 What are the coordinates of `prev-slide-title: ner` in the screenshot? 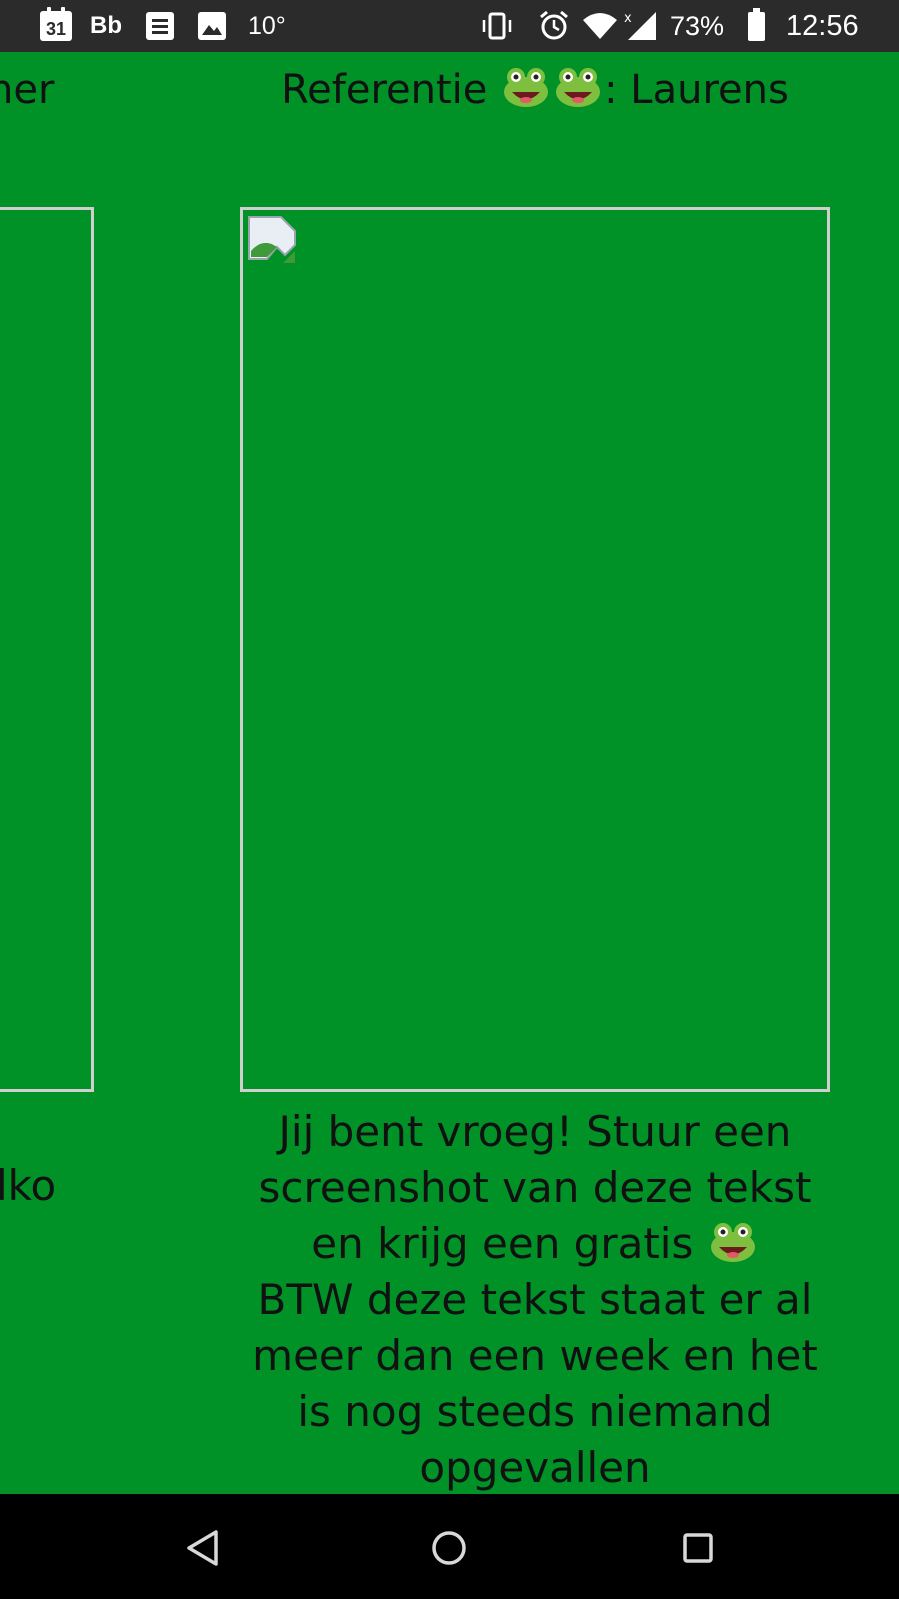 It's located at (27, 90).